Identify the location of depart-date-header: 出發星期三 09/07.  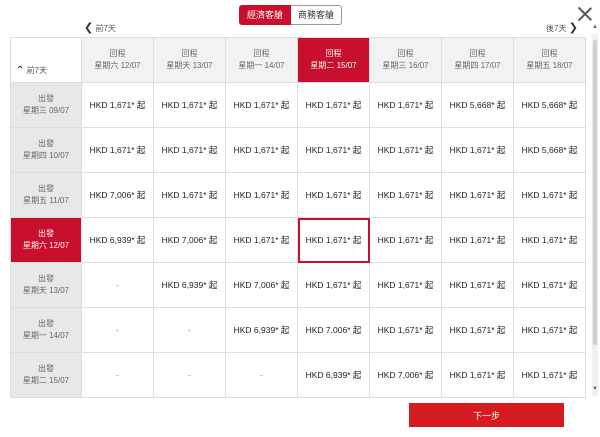
(46, 105).